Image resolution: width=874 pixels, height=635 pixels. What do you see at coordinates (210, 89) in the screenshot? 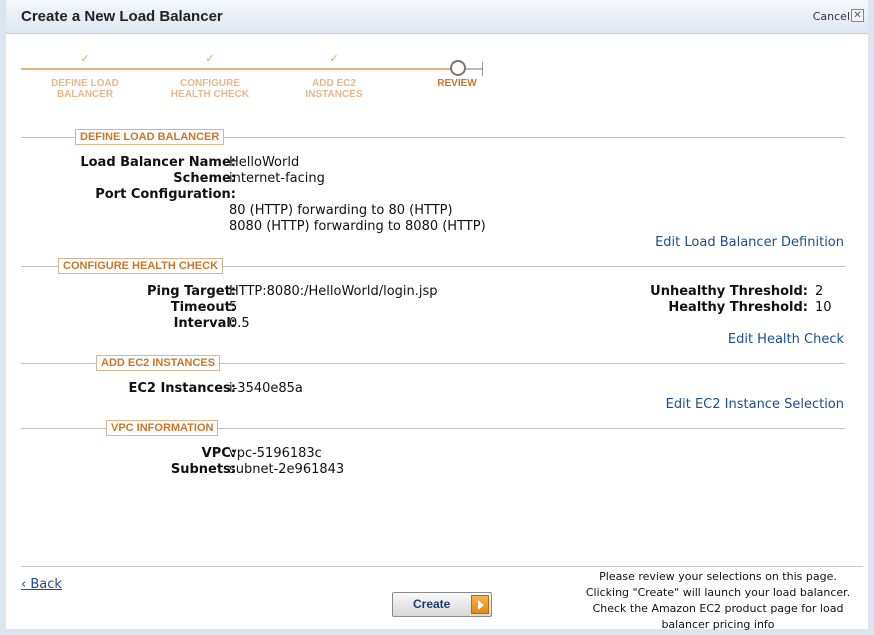
I see `wizard-step-label: CONFIGURE HEALTH CHECK` at bounding box center [210, 89].